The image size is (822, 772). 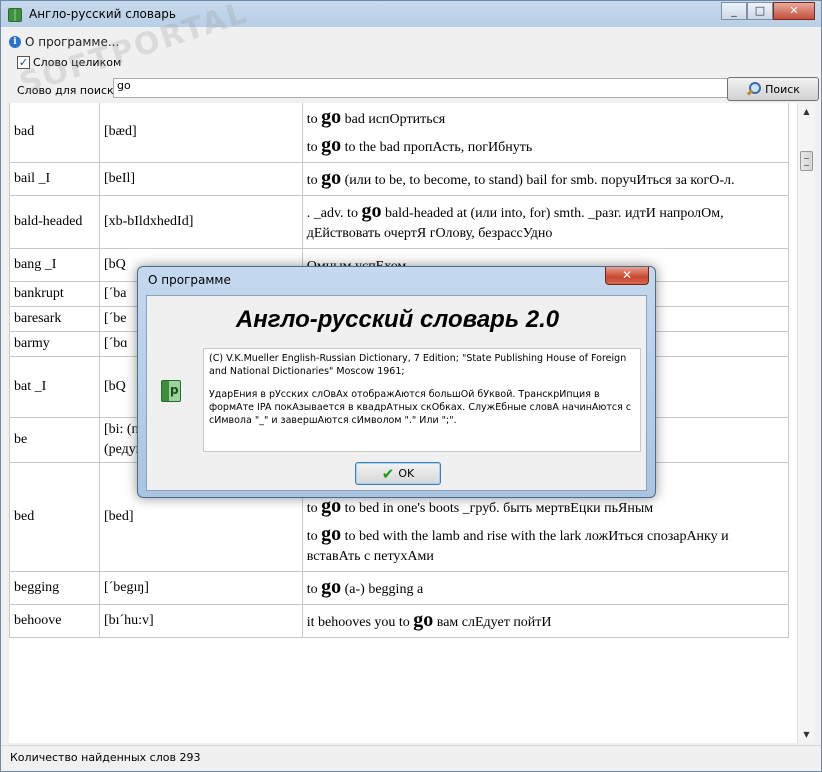 I want to click on dialog-heading: Англо-русский словарь 2.0, so click(x=397, y=319).